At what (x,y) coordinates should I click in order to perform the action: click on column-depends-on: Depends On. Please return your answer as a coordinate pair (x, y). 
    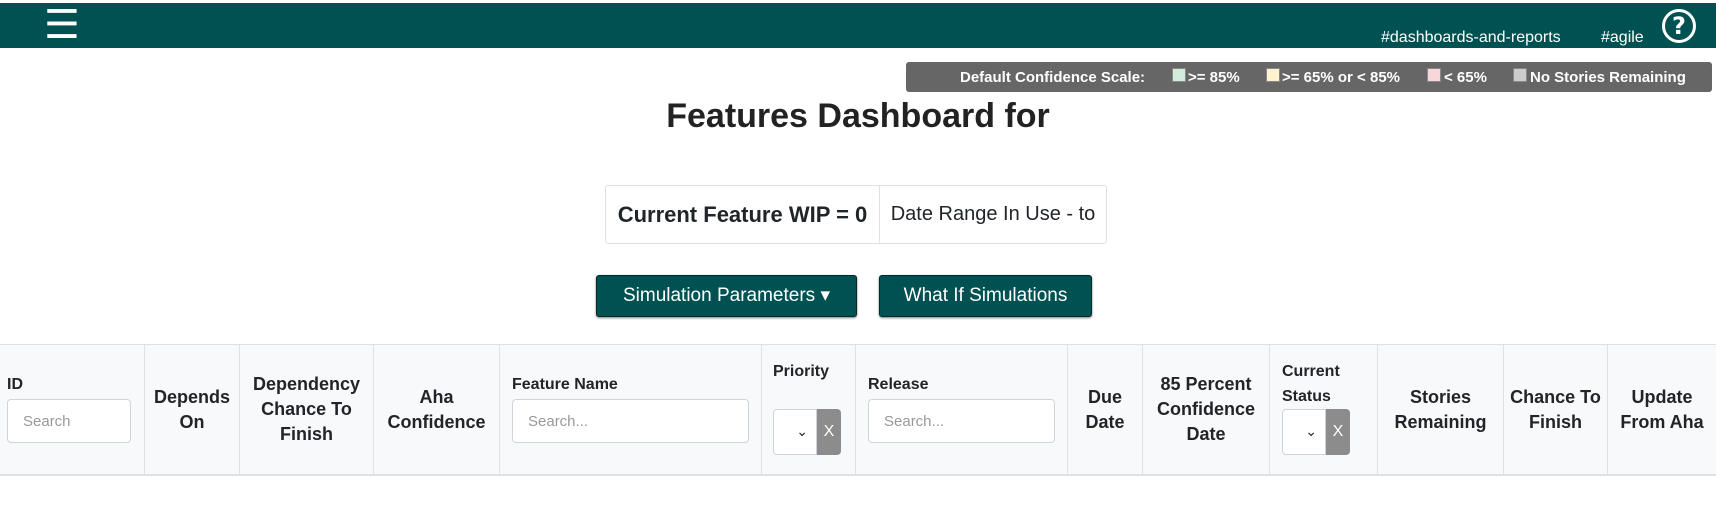
    Looking at the image, I should click on (192, 409).